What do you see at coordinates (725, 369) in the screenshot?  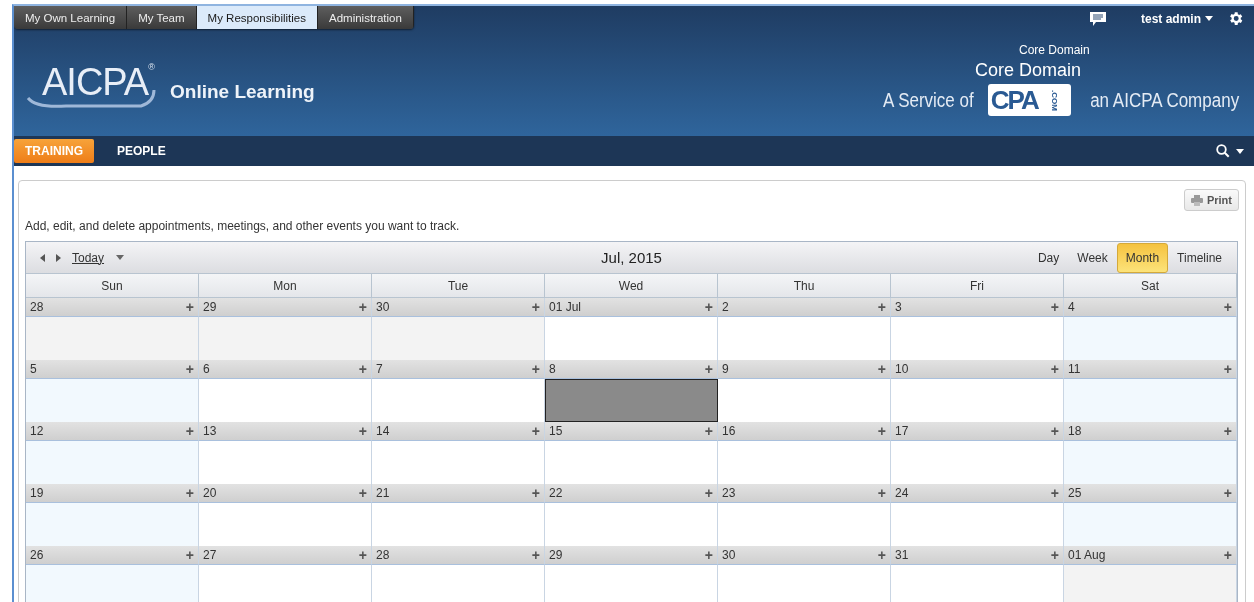 I see `date-label: 9` at bounding box center [725, 369].